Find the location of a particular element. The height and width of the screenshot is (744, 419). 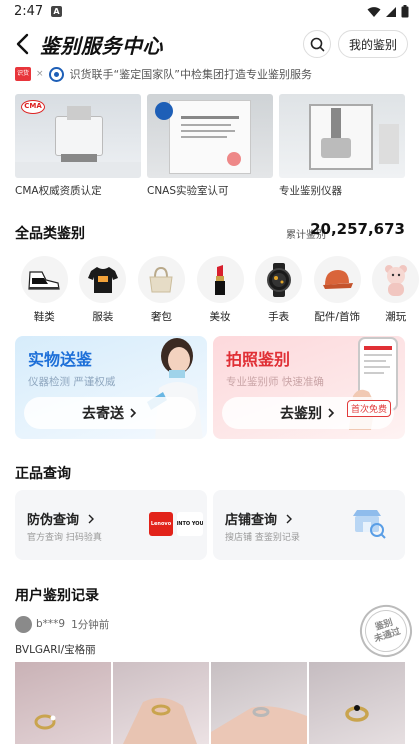

user-name: b***9 is located at coordinates (51, 624).